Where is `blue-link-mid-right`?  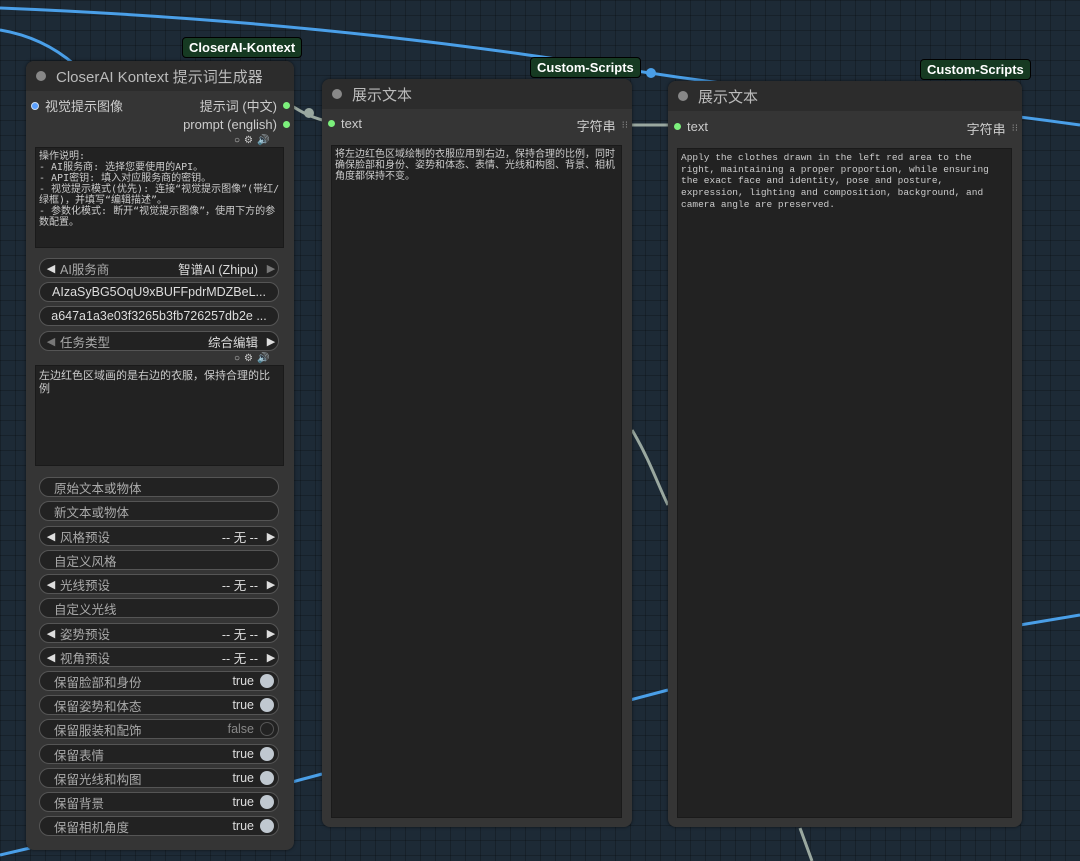 blue-link-mid-right is located at coordinates (1049, 620).